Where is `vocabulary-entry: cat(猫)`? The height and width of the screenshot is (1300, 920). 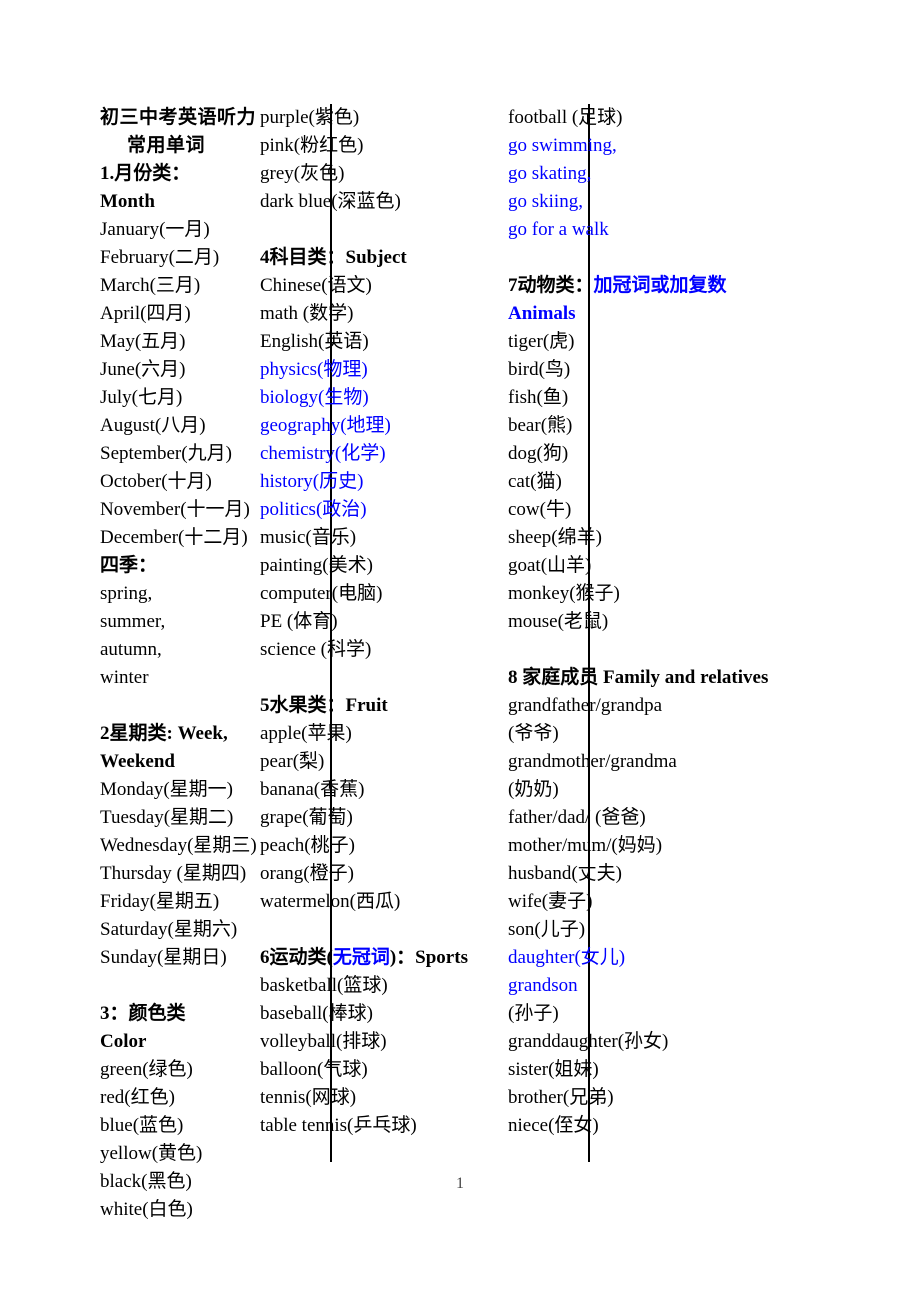 vocabulary-entry: cat(猫) is located at coordinates (535, 481).